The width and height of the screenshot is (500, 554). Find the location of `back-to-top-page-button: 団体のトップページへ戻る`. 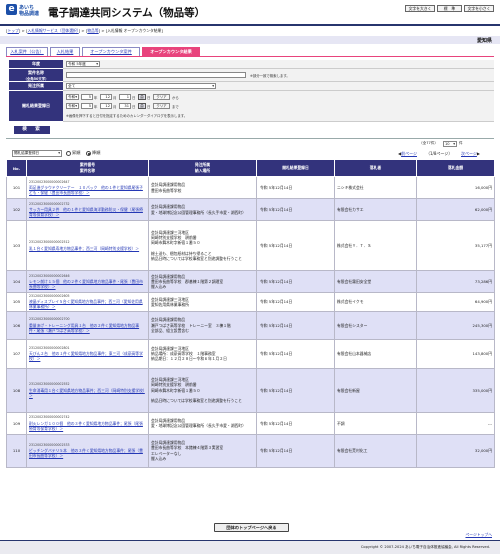

back-to-top-page-button: 団体のトップページへ戻る is located at coordinates (251, 527).